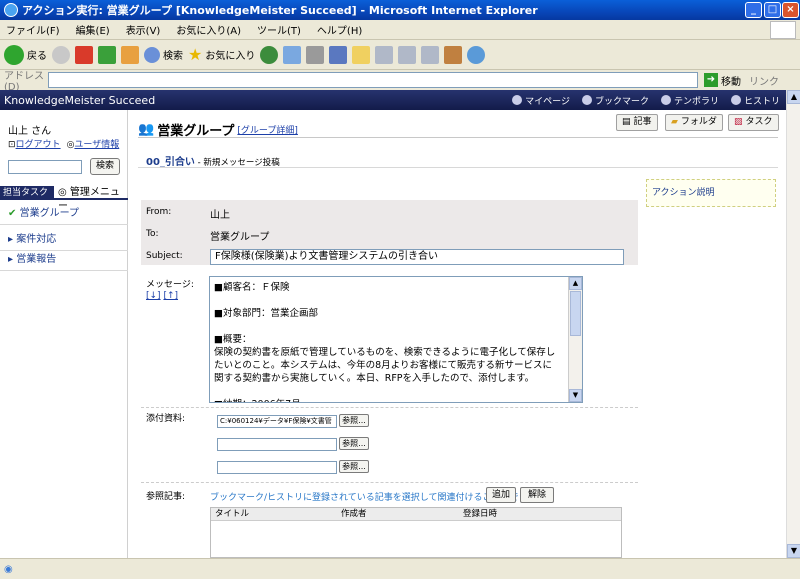 This screenshot has height=579, width=800. What do you see at coordinates (339, 29) in the screenshot?
I see `menu-help: ヘルプ(H)` at bounding box center [339, 29].